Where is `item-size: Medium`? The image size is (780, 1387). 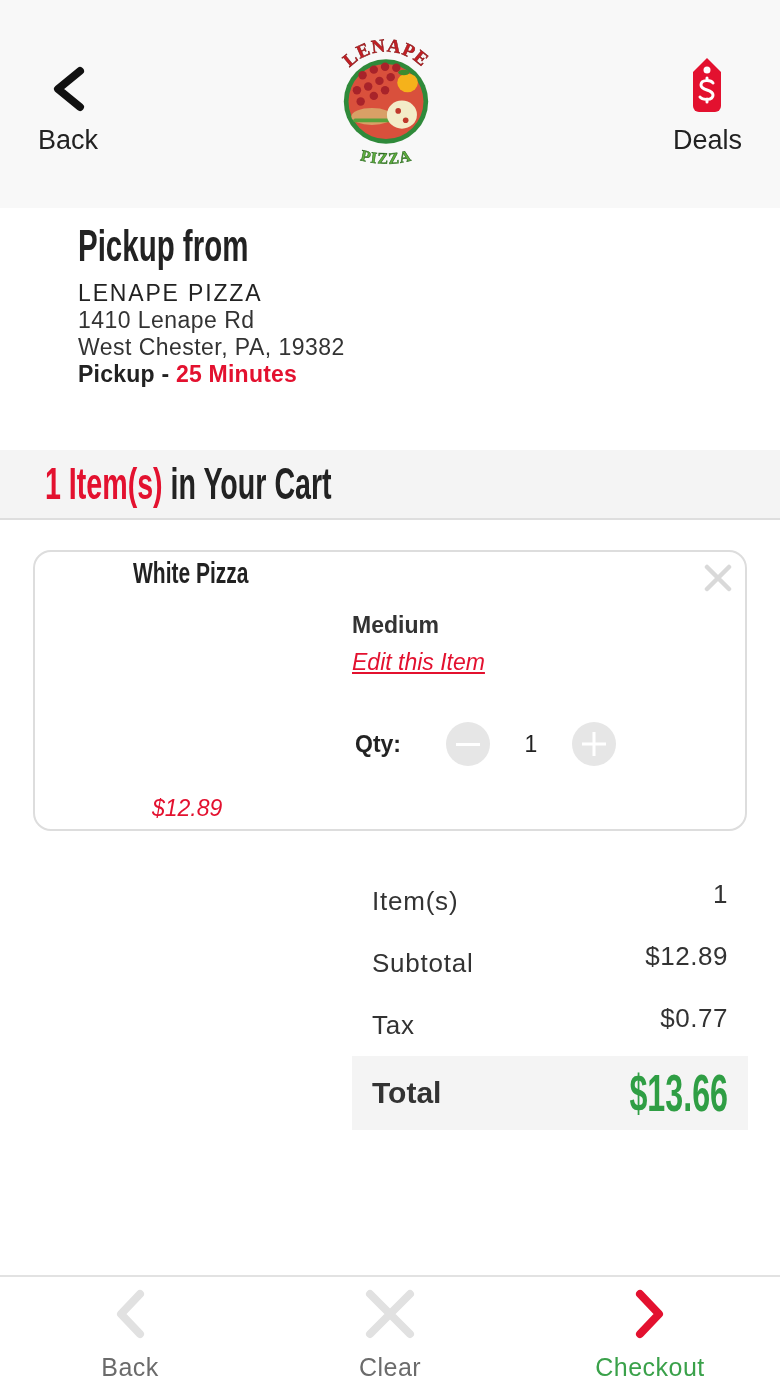
item-size: Medium is located at coordinates (395, 625).